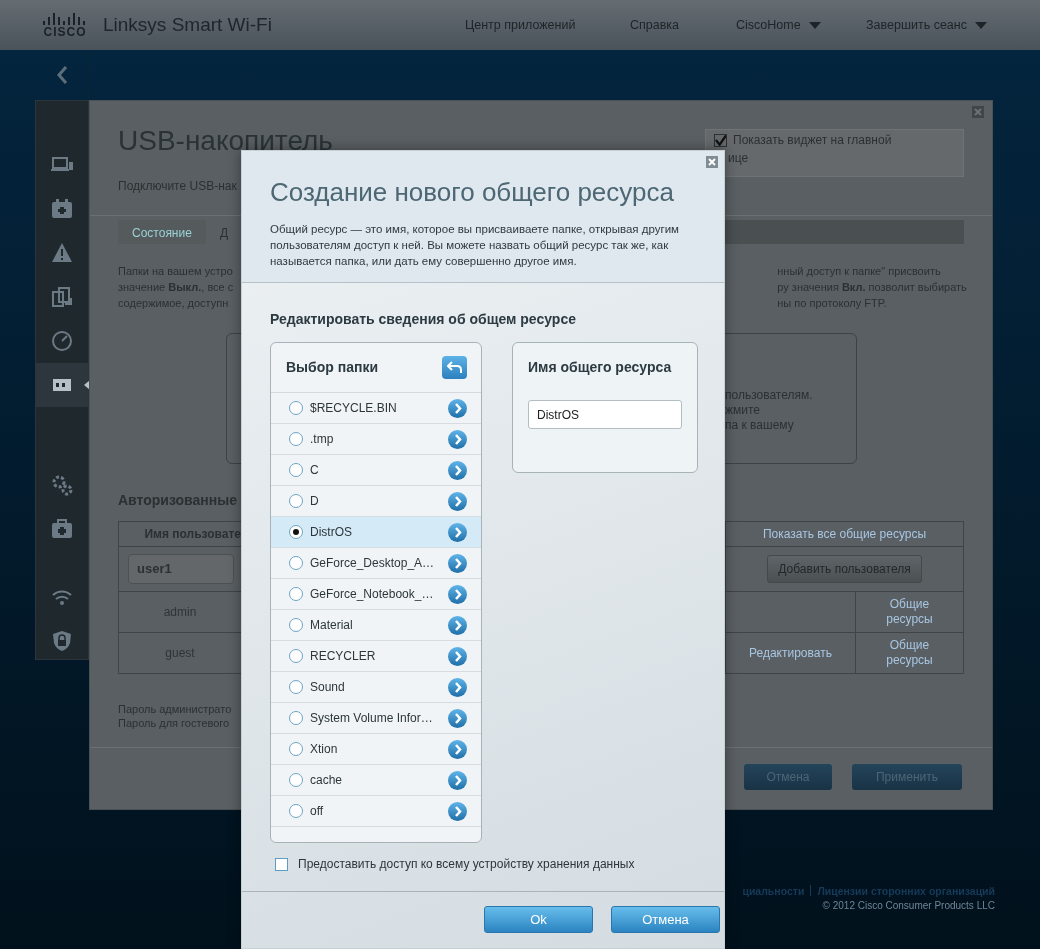 The image size is (1040, 949). I want to click on back-button, so click(454, 367).